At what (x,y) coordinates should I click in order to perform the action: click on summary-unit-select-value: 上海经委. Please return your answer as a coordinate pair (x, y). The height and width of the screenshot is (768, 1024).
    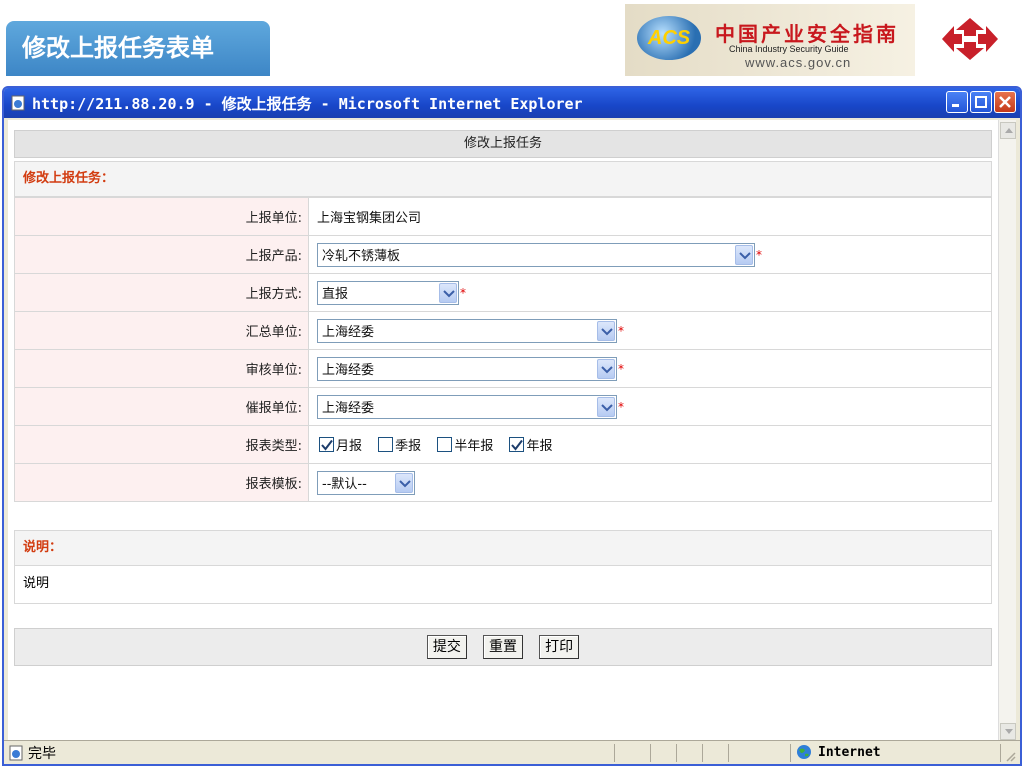
    Looking at the image, I should click on (348, 332).